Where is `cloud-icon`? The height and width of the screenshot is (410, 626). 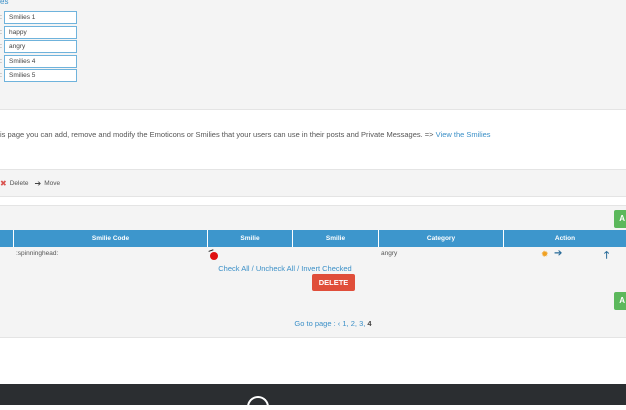 cloud-icon is located at coordinates (258, 403).